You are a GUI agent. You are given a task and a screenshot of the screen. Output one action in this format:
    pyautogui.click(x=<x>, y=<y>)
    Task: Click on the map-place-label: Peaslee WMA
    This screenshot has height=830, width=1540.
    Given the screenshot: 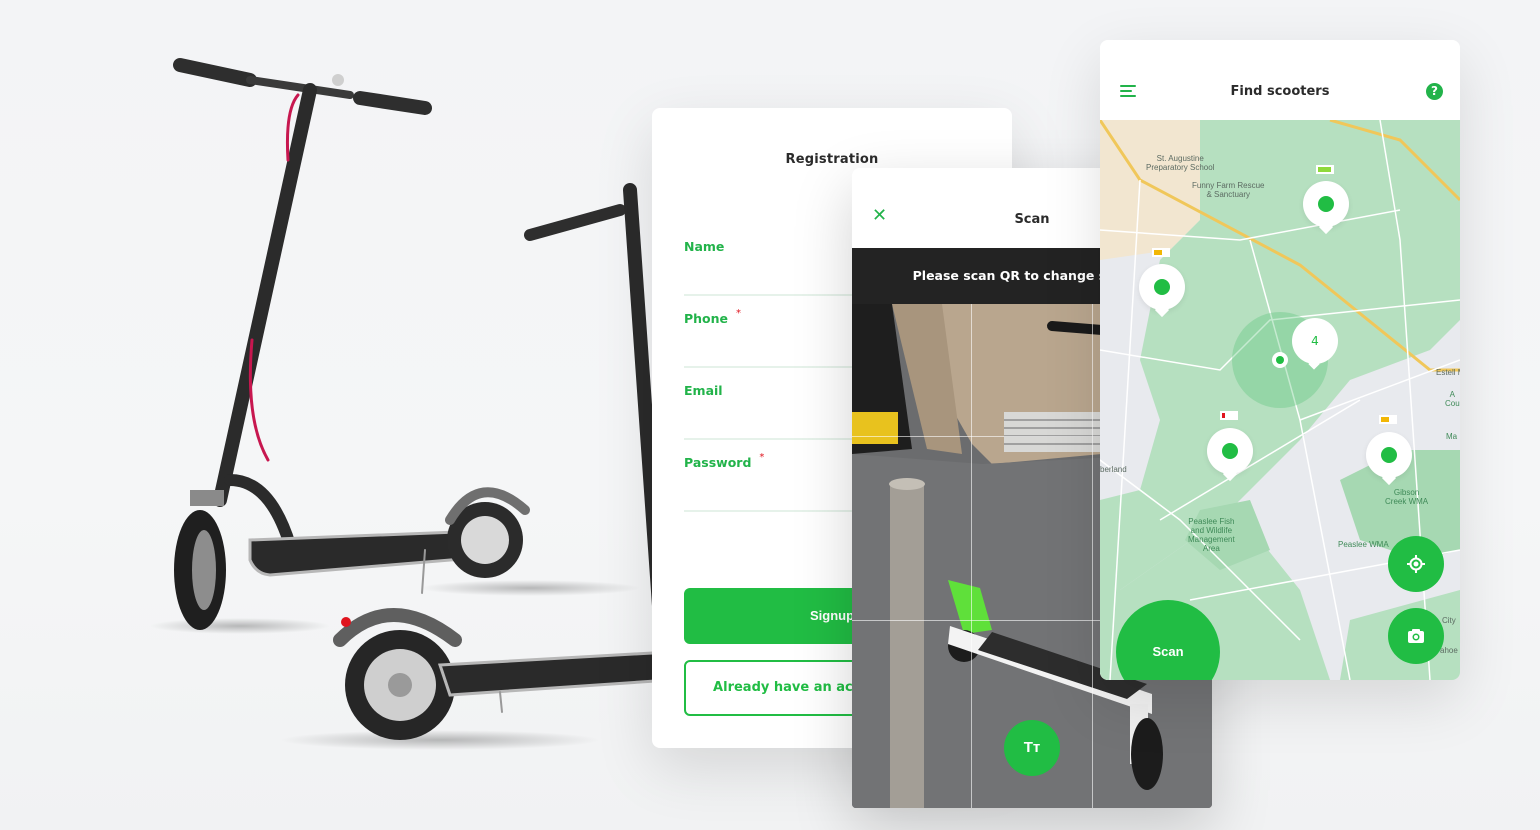 What is the action you would take?
    pyautogui.click(x=1363, y=544)
    